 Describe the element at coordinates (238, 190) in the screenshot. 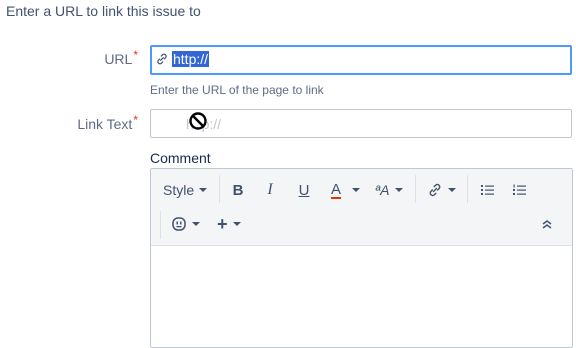

I see `bold-button: B` at that location.